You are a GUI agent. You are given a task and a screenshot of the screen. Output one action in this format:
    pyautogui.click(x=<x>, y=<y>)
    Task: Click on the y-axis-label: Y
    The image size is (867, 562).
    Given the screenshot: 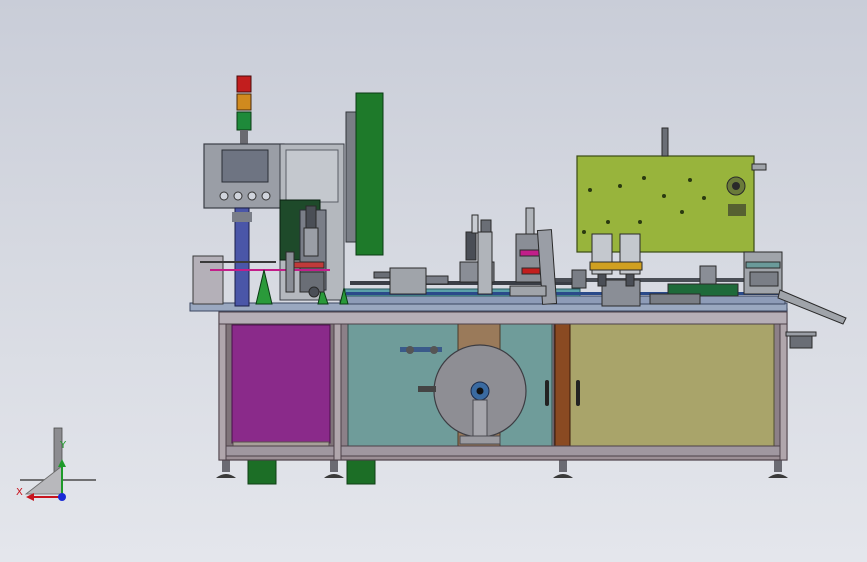 What is the action you would take?
    pyautogui.click(x=63, y=445)
    